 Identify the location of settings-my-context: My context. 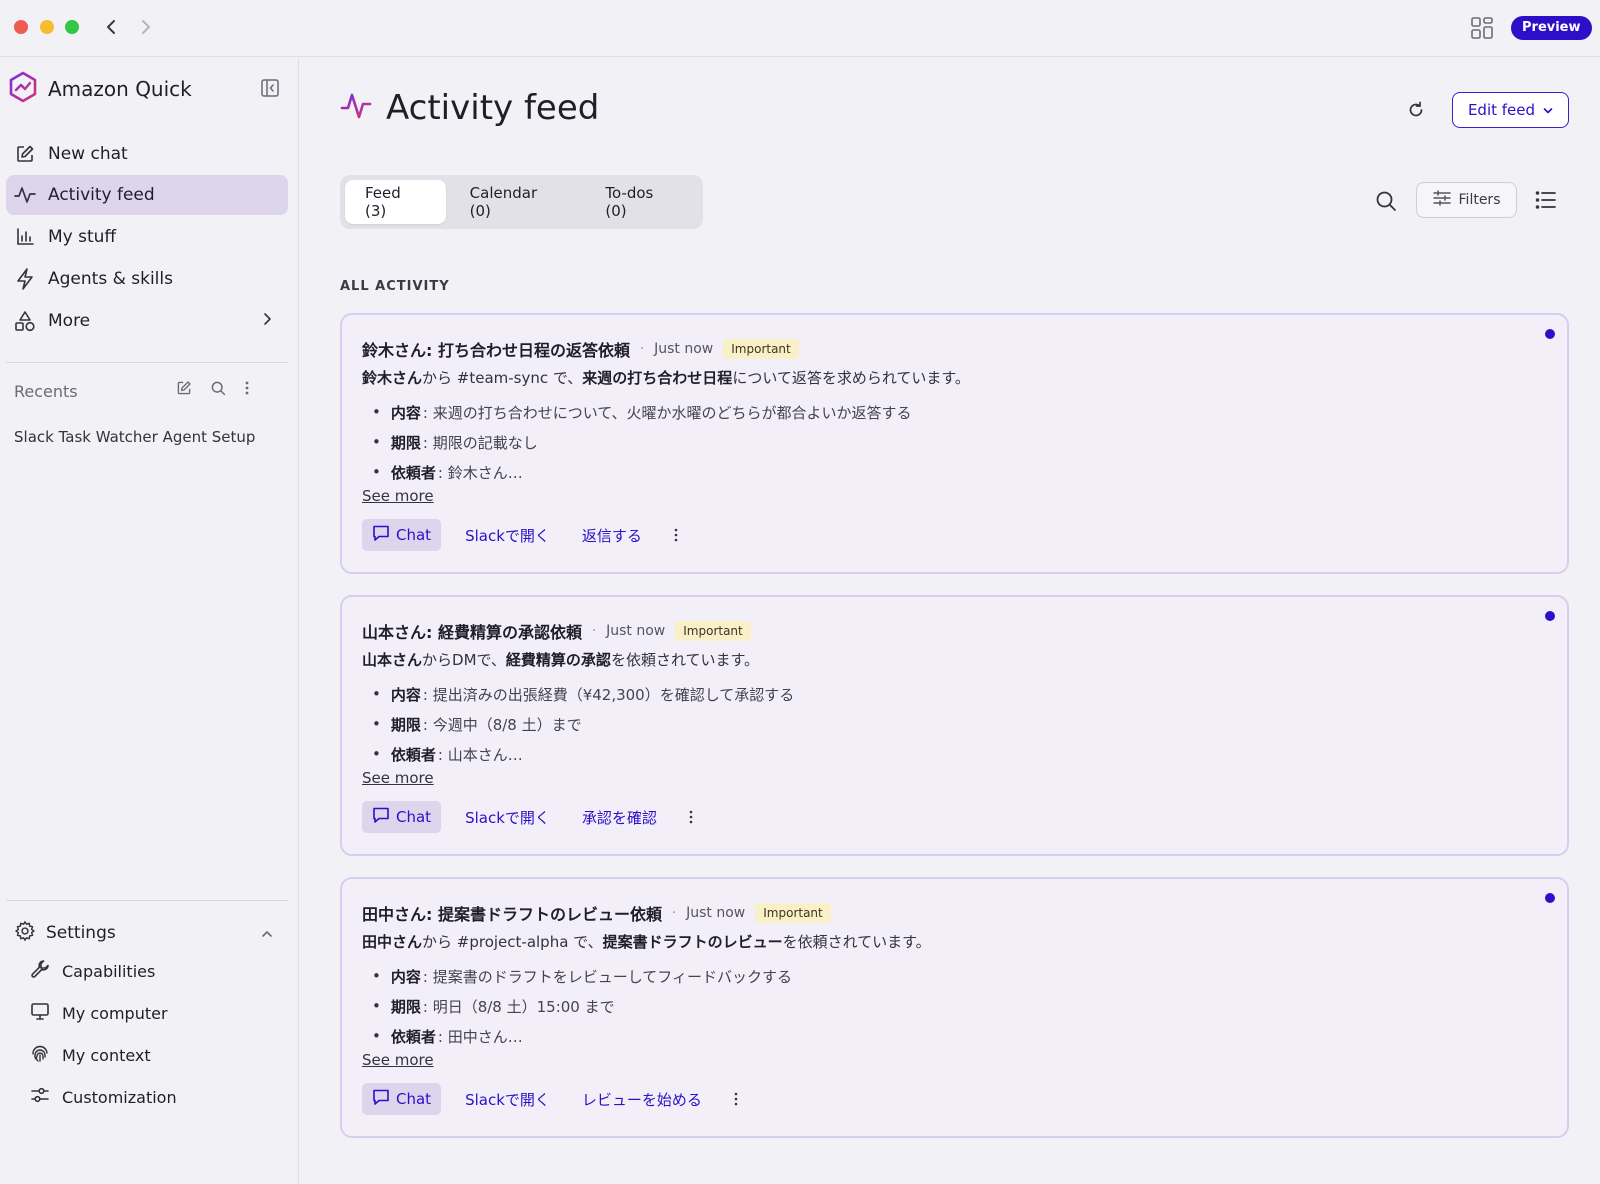
(90, 1055).